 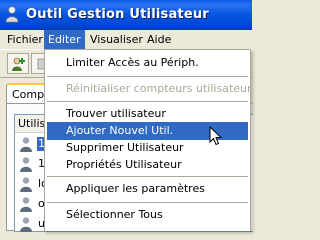 I want to click on add-user-button, so click(x=18, y=63).